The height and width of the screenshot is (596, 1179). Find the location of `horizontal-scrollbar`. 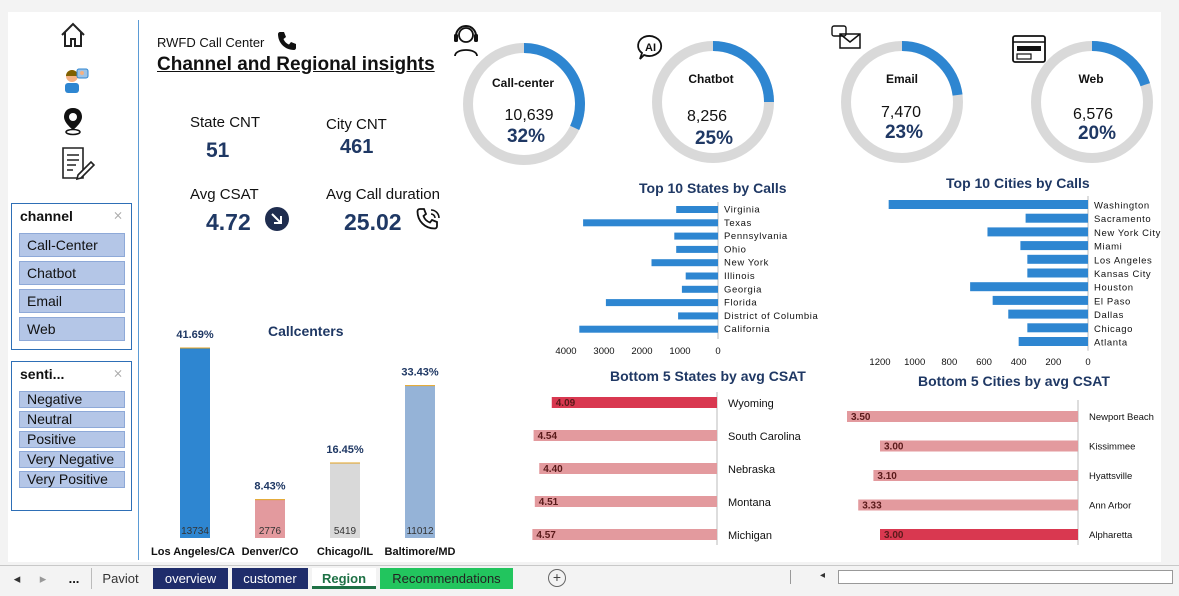

horizontal-scrollbar is located at coordinates (1005, 577).